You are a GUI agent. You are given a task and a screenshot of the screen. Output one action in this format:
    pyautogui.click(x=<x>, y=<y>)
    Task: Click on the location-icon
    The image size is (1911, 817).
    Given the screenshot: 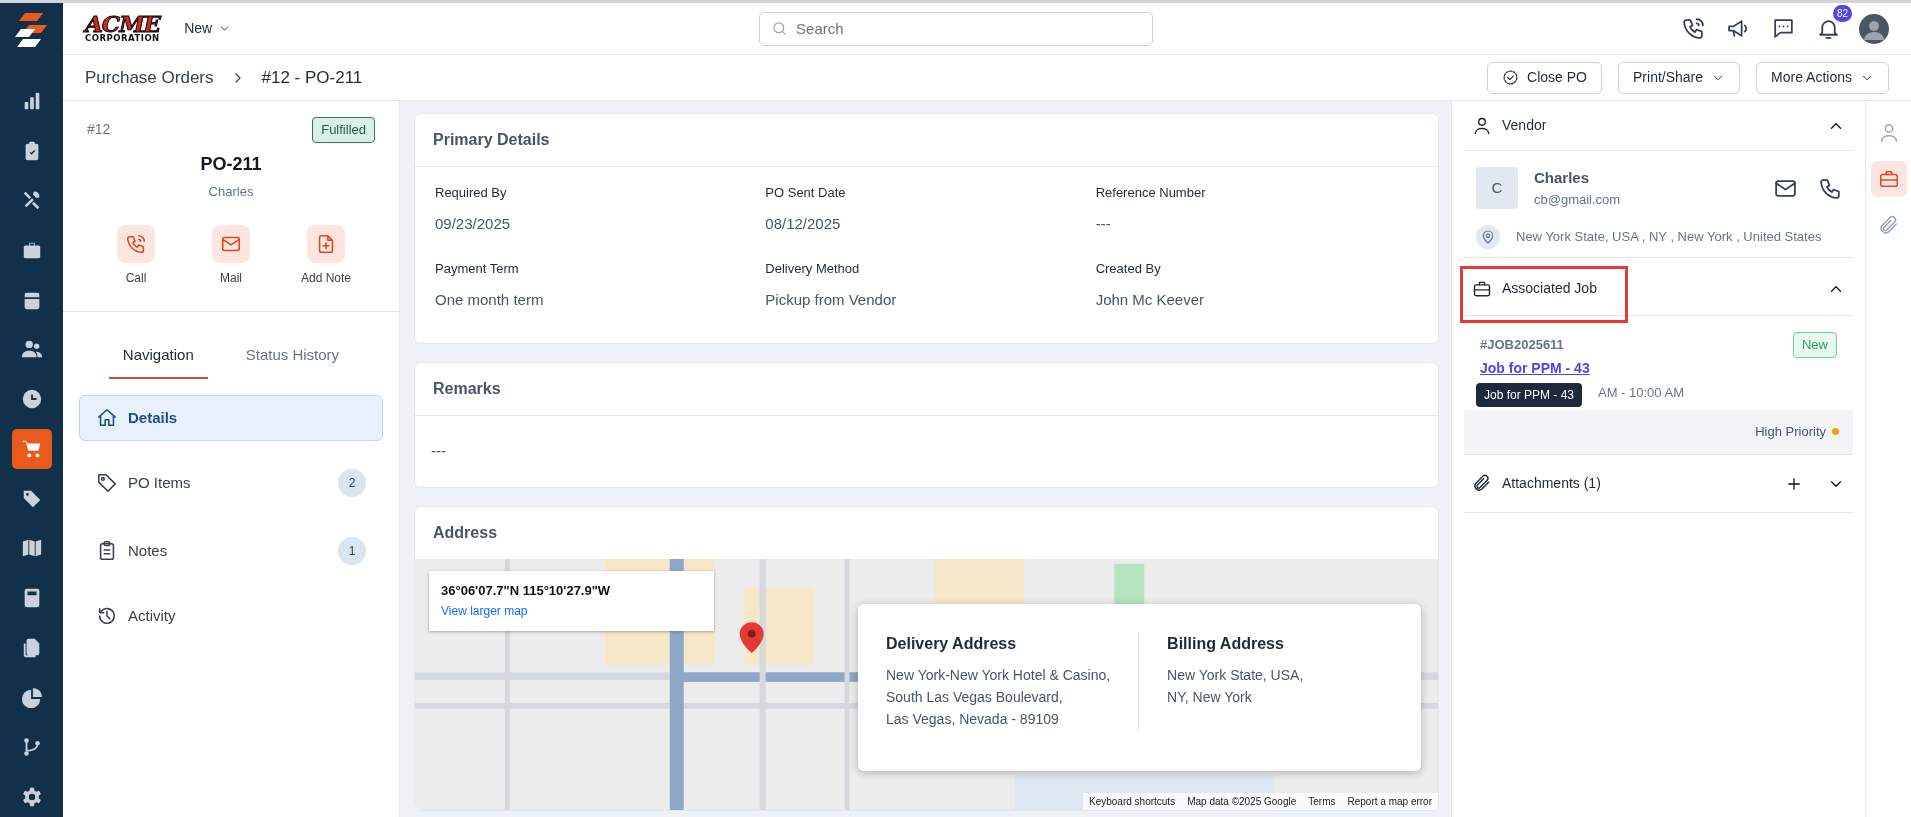 What is the action you would take?
    pyautogui.click(x=1488, y=237)
    